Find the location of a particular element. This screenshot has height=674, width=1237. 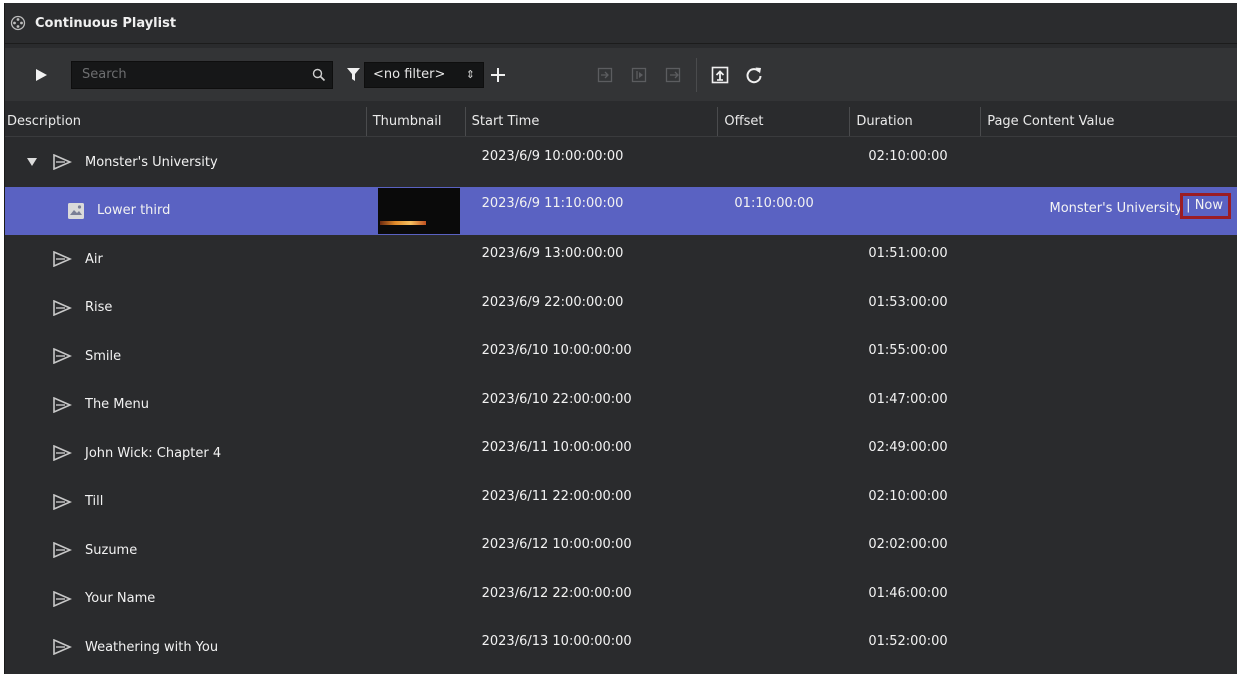

row-description: Suzume is located at coordinates (111, 550).